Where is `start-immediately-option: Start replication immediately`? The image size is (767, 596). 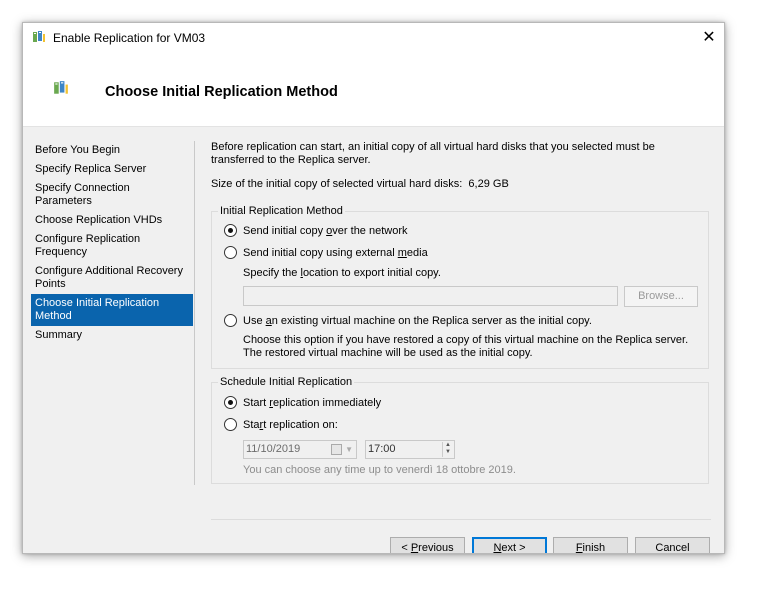
start-immediately-option: Start replication immediately is located at coordinates (302, 402).